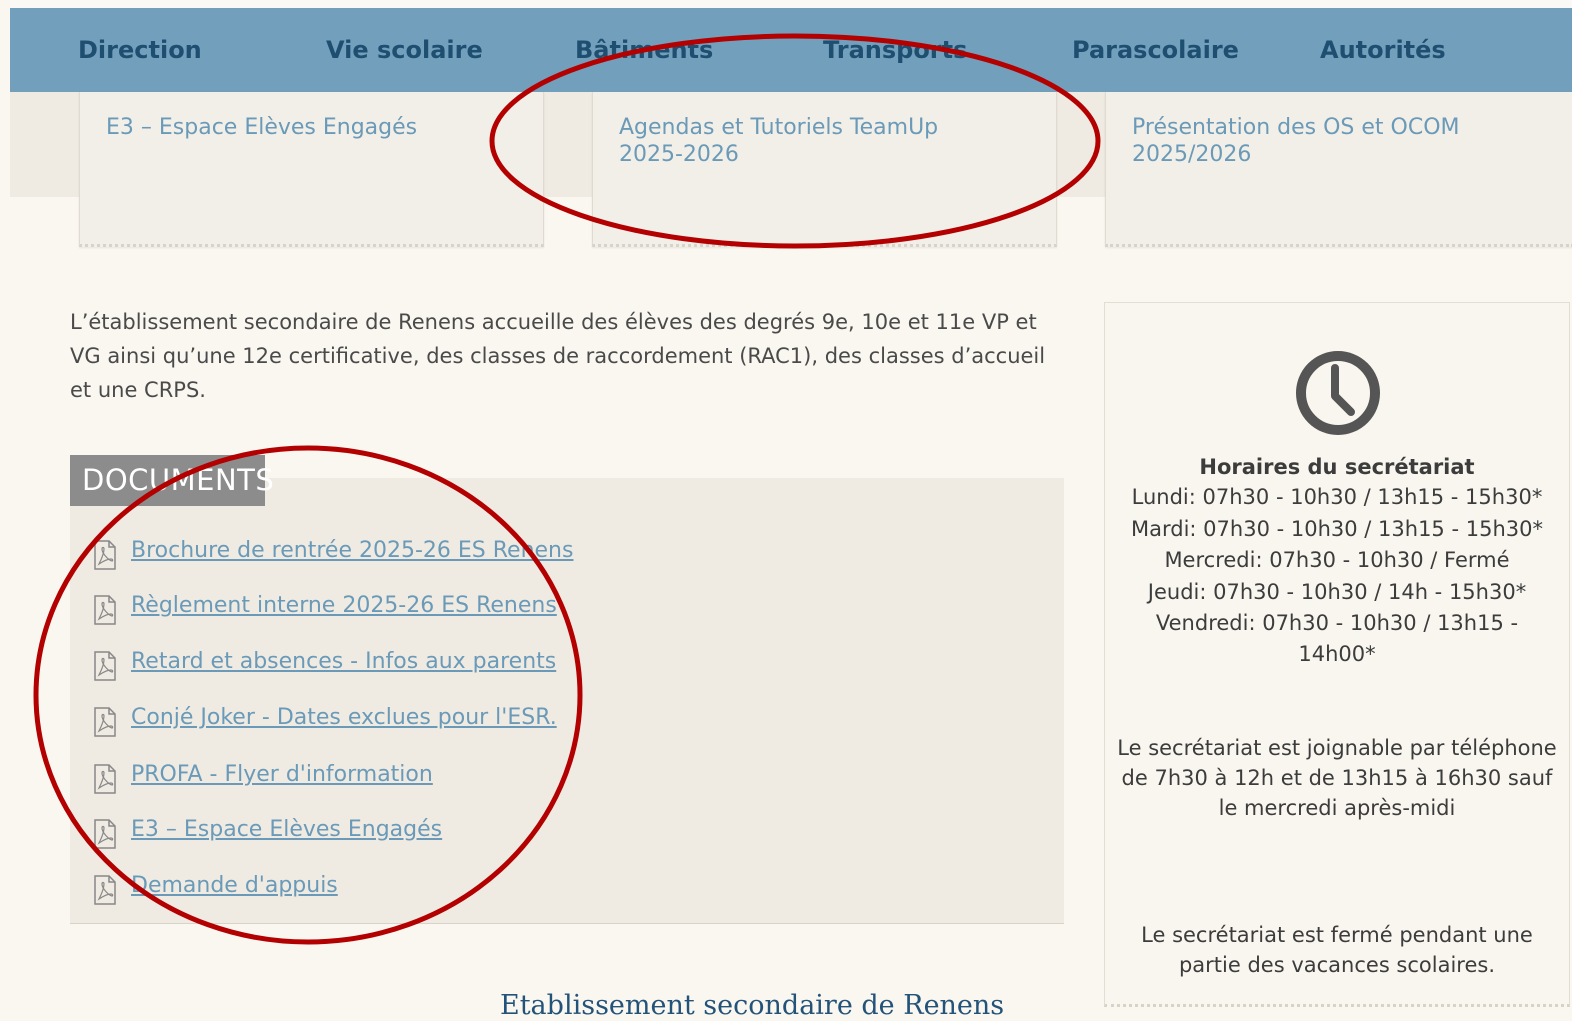  I want to click on hours-line: Lundi: 07h30 - 10h30 / 13h15 - 15h30*, so click(1337, 497).